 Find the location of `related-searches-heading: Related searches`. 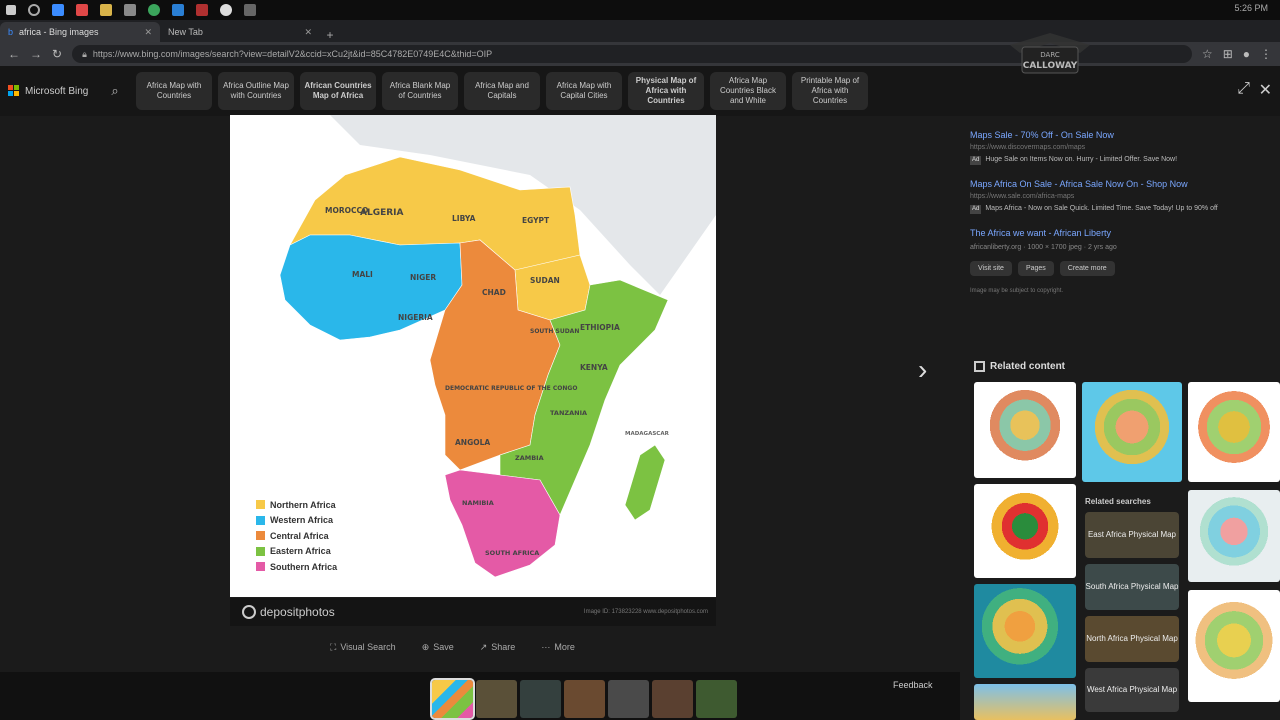

related-searches-heading: Related searches is located at coordinates (1118, 501).